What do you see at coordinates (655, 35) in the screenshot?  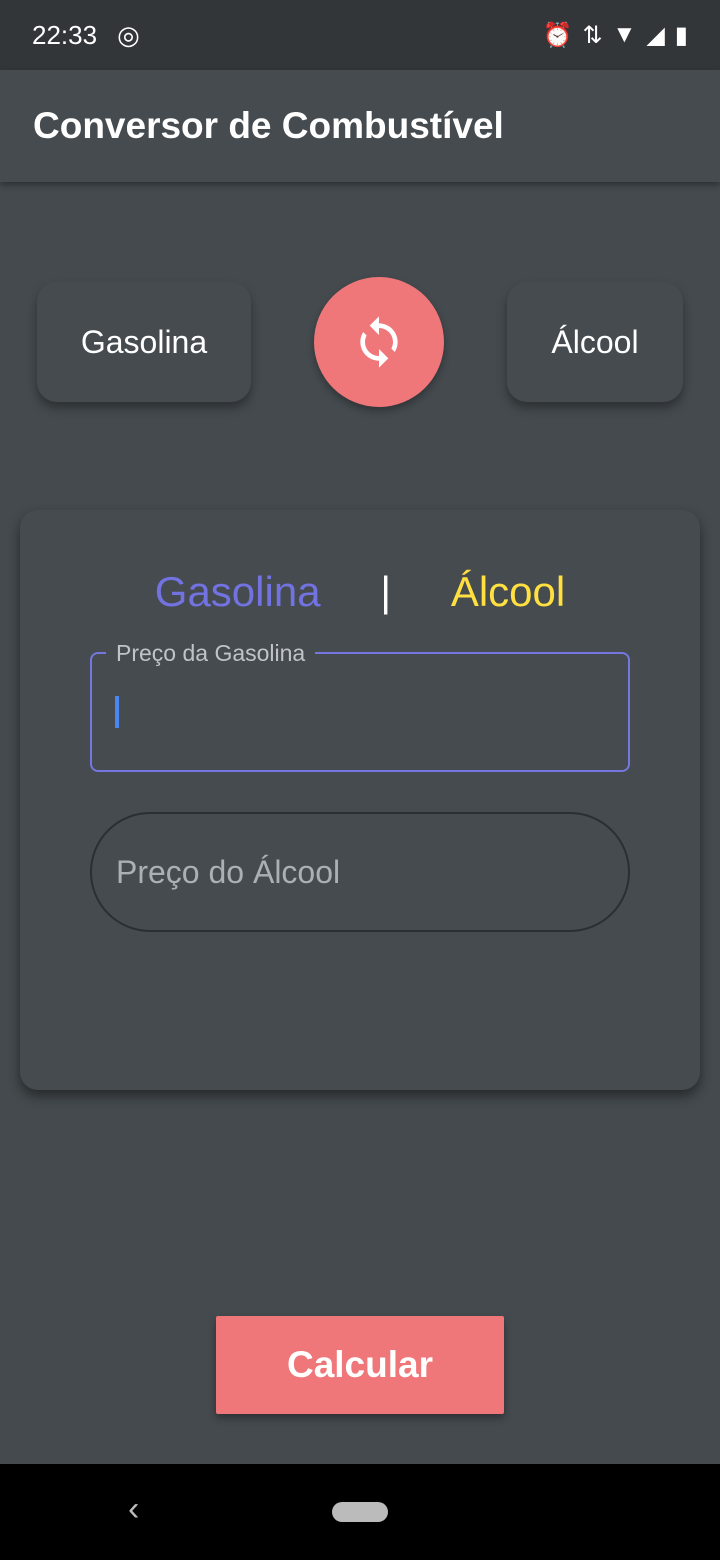 I see `signal-icon: ◢` at bounding box center [655, 35].